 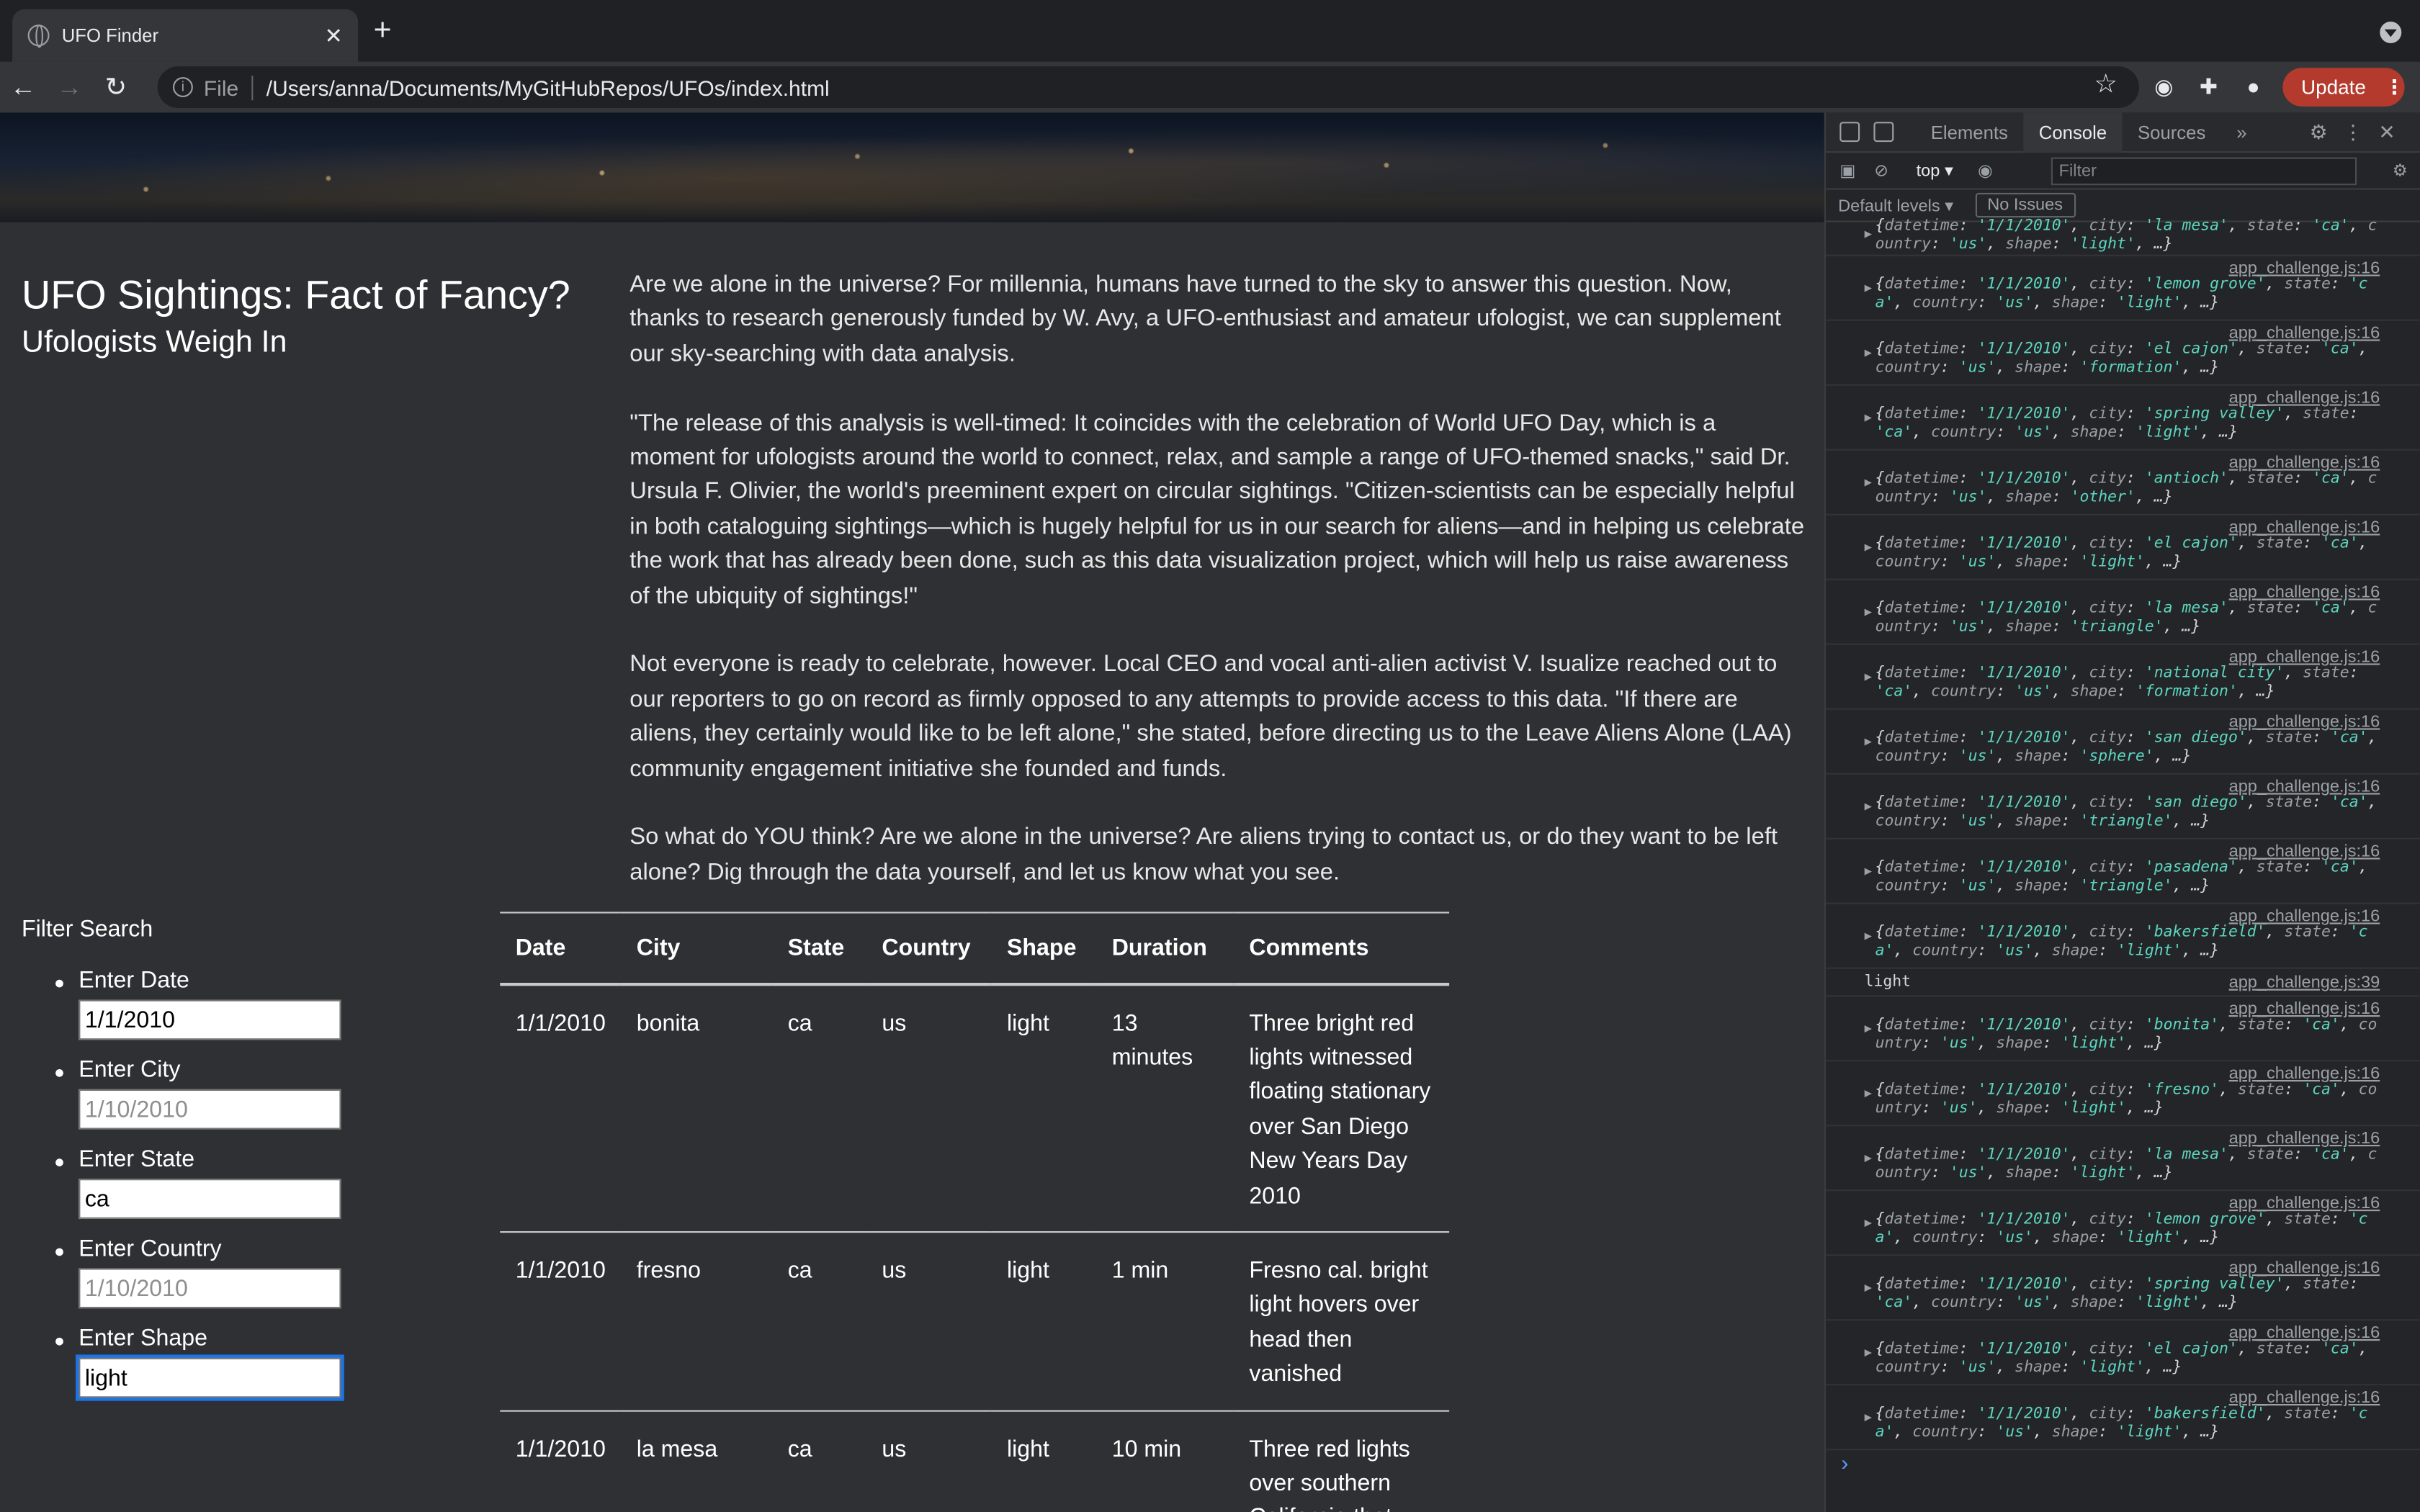 What do you see at coordinates (2073, 132) in the screenshot?
I see `tab-console: Console` at bounding box center [2073, 132].